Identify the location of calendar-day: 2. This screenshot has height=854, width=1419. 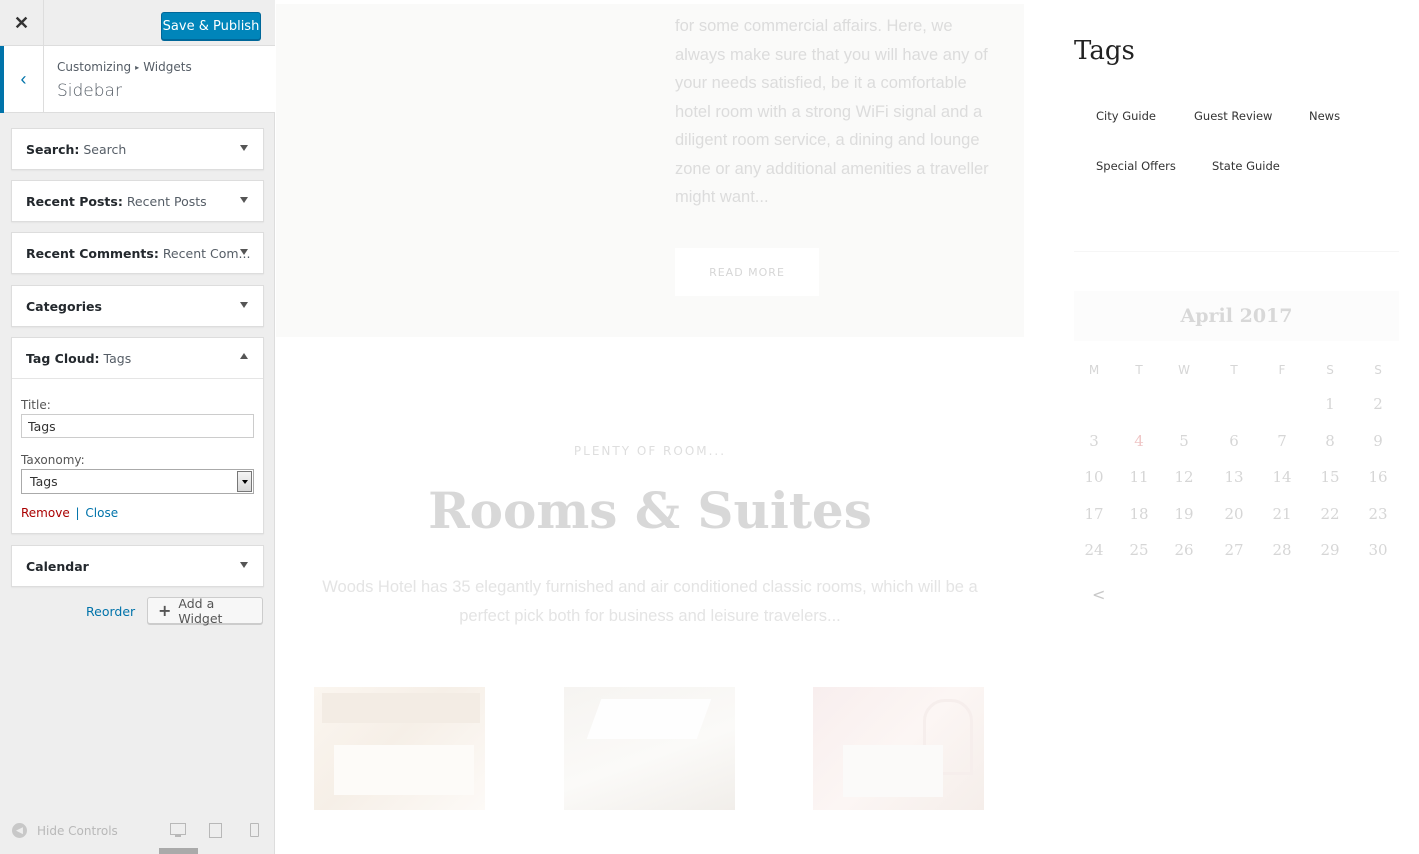
(1378, 404).